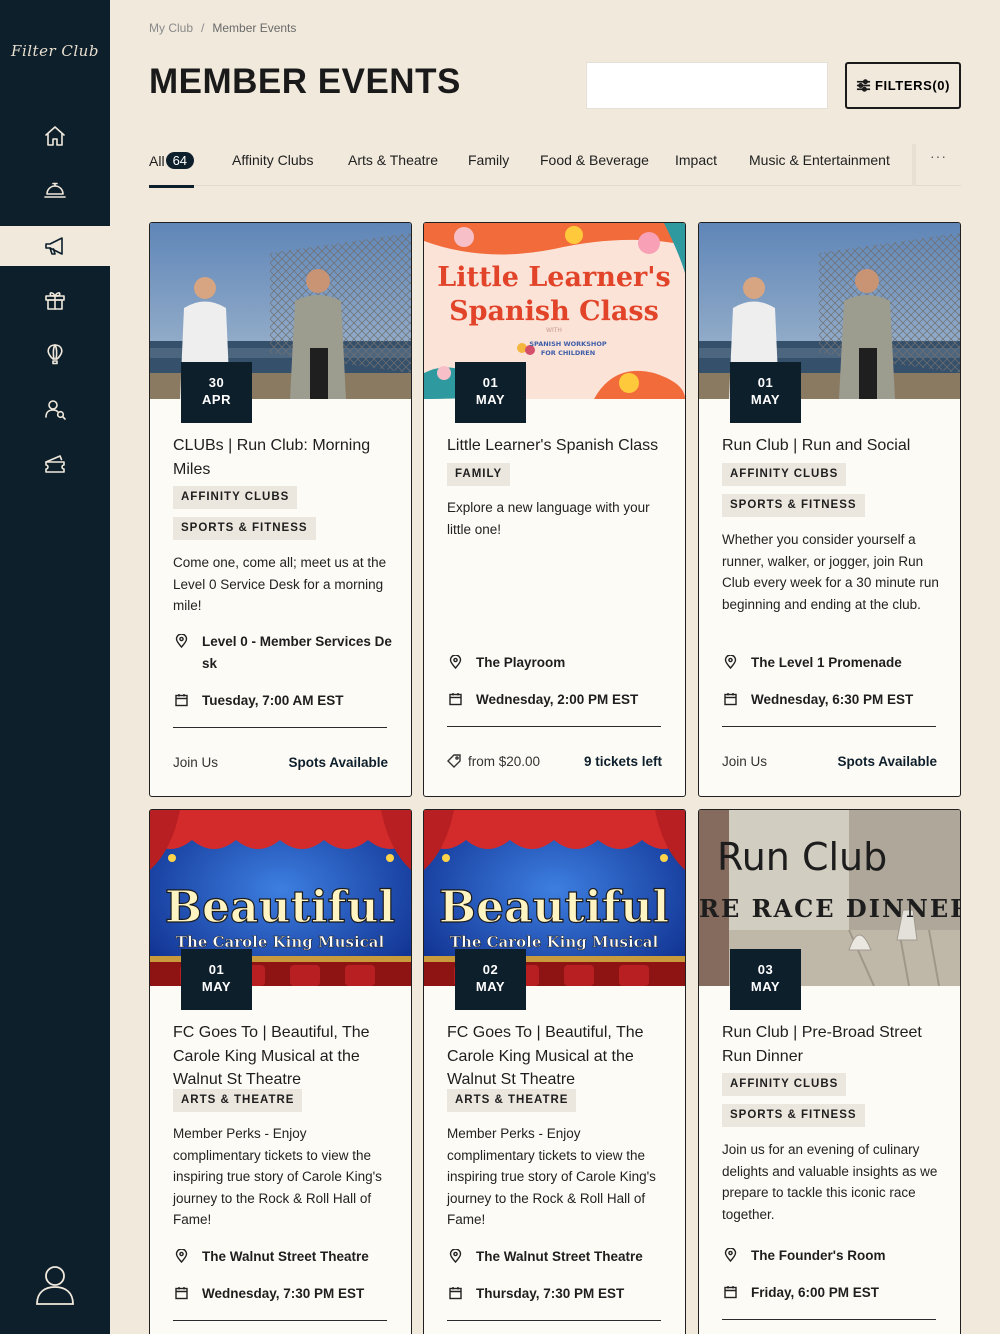 The height and width of the screenshot is (1334, 1000). Describe the element at coordinates (914, 165) in the screenshot. I see `tab-scroll-divider` at that location.